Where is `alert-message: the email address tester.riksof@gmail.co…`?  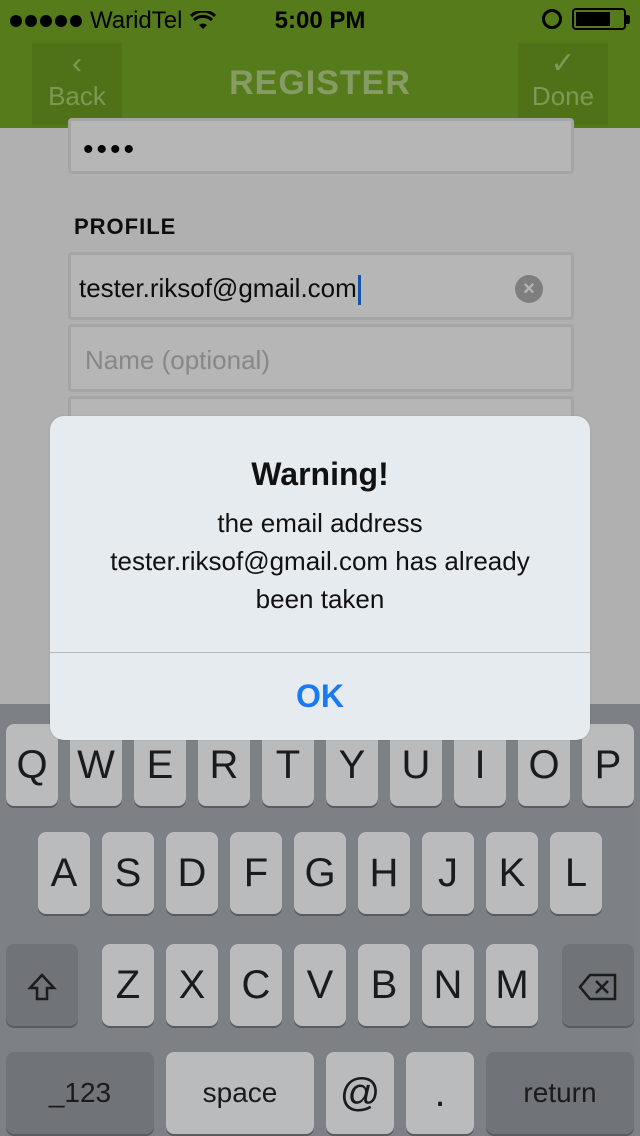 alert-message: the email address tester.riksof@gmail.co… is located at coordinates (320, 561).